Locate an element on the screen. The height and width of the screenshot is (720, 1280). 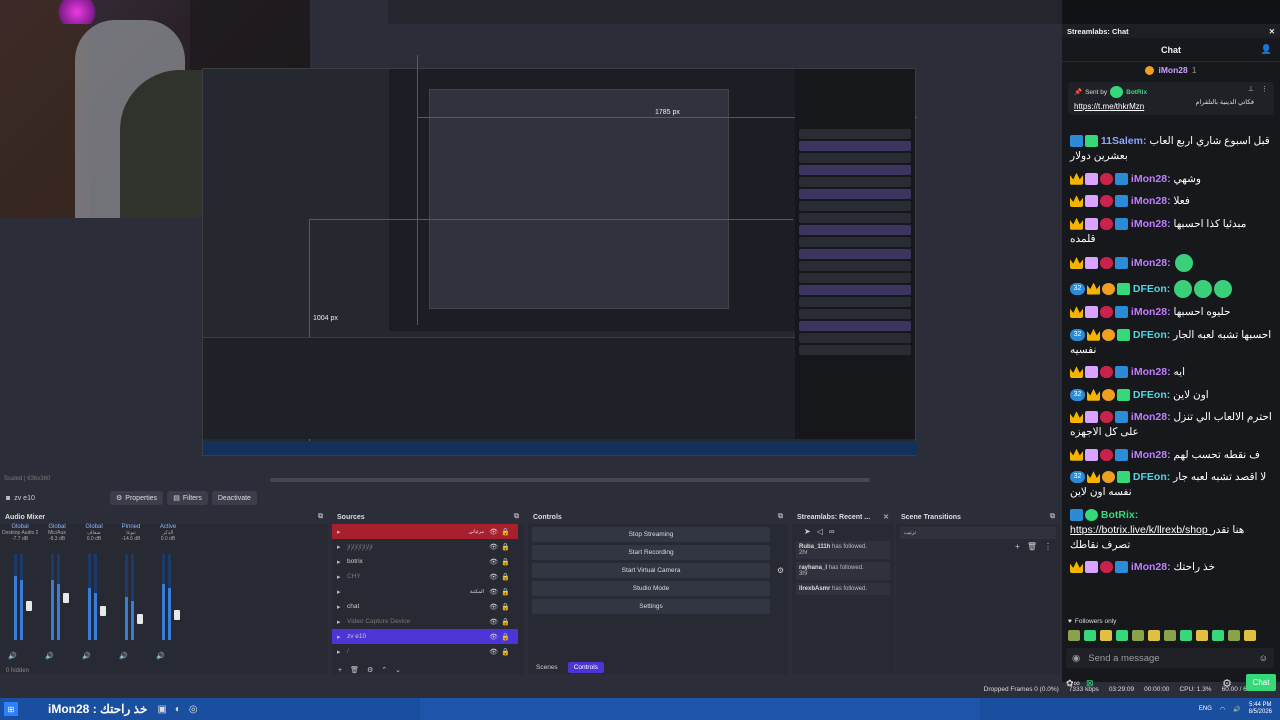
event-item: rayhana_l has followed. 3hr is located at coordinates (843, 571).